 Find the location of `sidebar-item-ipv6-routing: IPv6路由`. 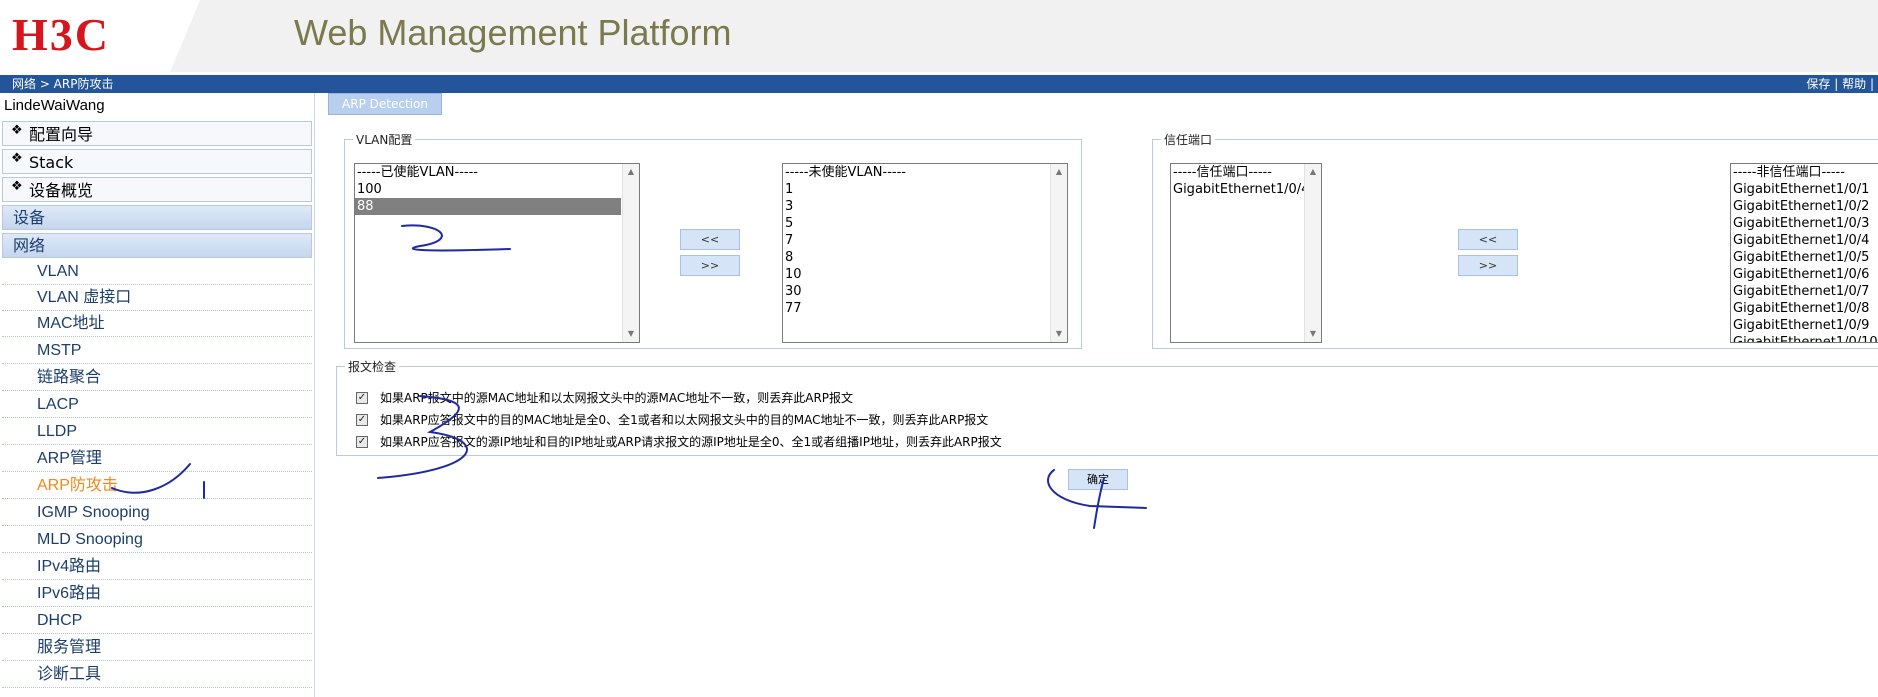

sidebar-item-ipv6-routing: IPv6路由 is located at coordinates (157, 594).